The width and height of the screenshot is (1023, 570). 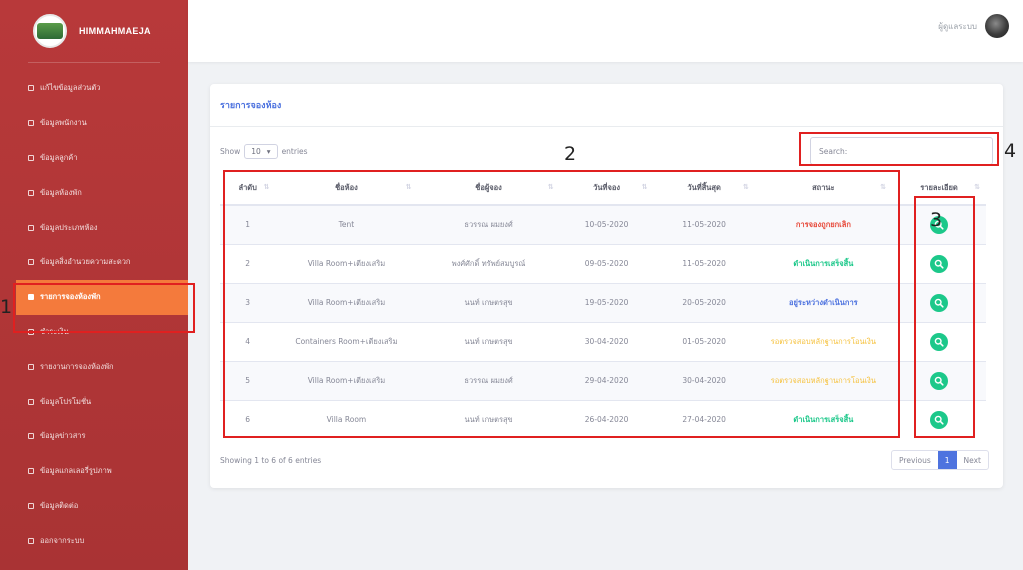 I want to click on sidebar-item-10: ข้อมูลข่าวสาร, so click(x=94, y=436).